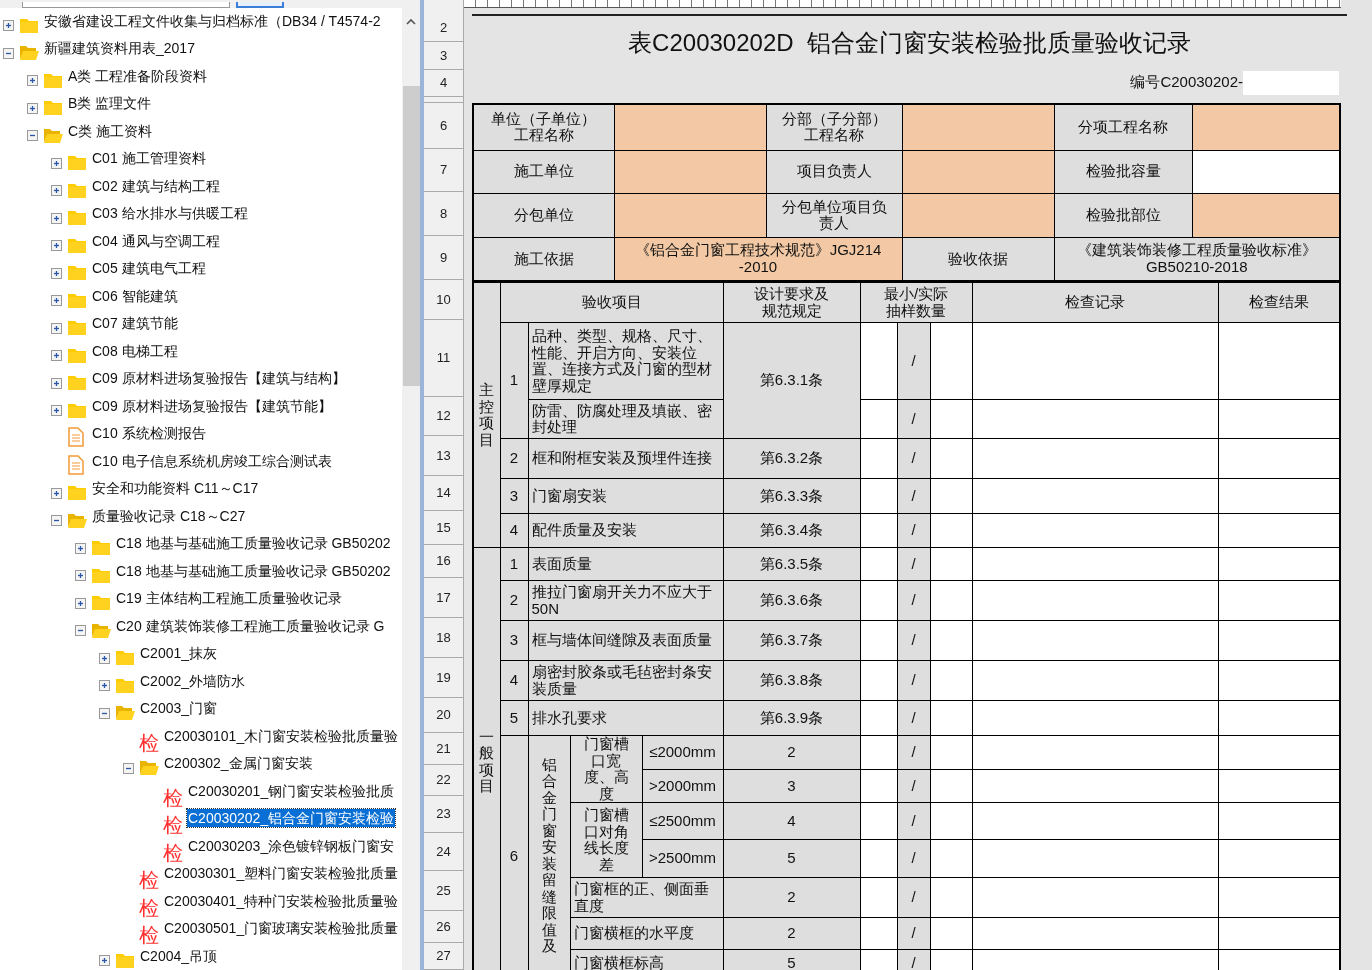 The width and height of the screenshot is (1372, 970). Describe the element at coordinates (1291, 82) in the screenshot. I see `number-field` at that location.